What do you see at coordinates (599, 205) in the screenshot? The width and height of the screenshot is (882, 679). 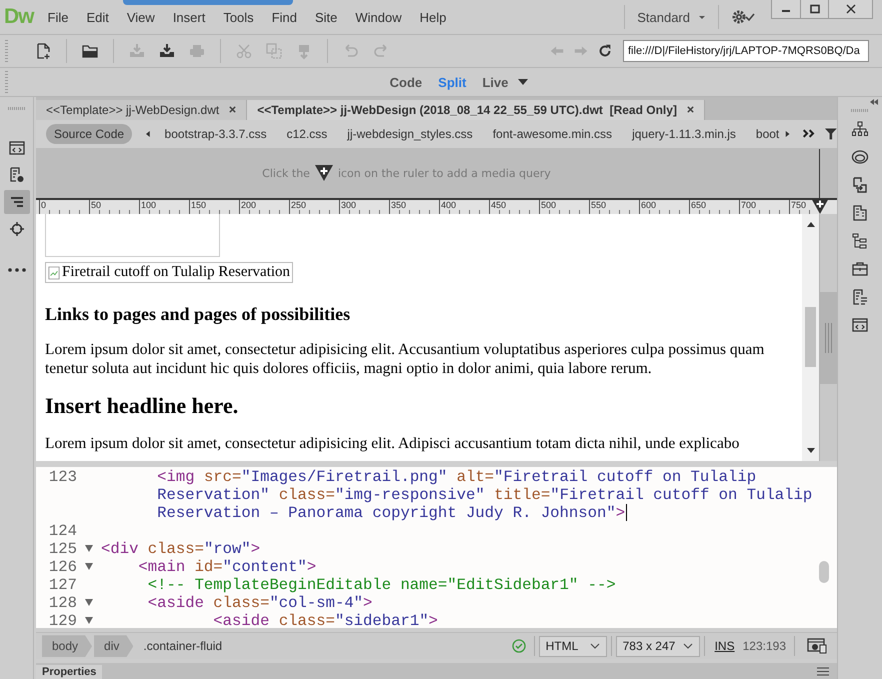 I see `ruler-label: 550` at bounding box center [599, 205].